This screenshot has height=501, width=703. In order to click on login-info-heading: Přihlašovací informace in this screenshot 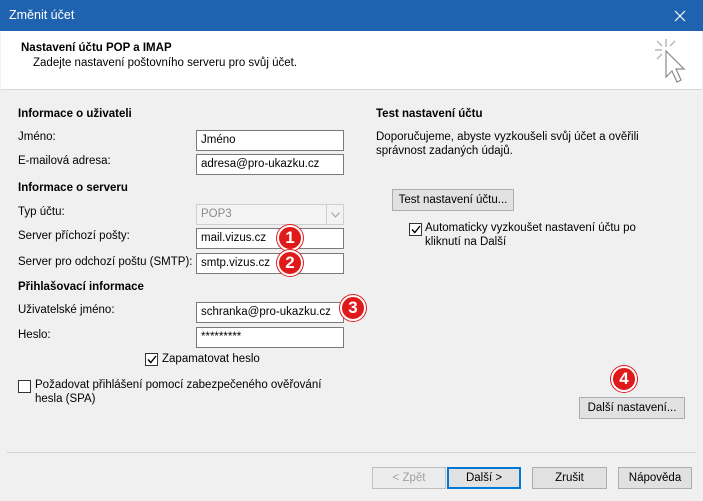, I will do `click(81, 287)`.